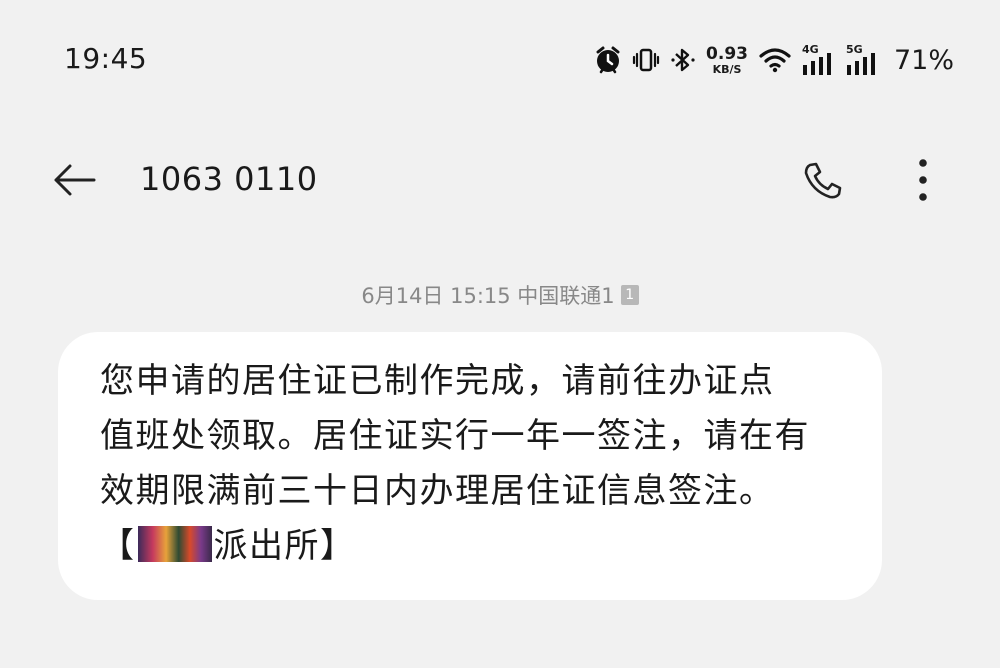 This screenshot has height=668, width=1000. I want to click on call-button, so click(823, 181).